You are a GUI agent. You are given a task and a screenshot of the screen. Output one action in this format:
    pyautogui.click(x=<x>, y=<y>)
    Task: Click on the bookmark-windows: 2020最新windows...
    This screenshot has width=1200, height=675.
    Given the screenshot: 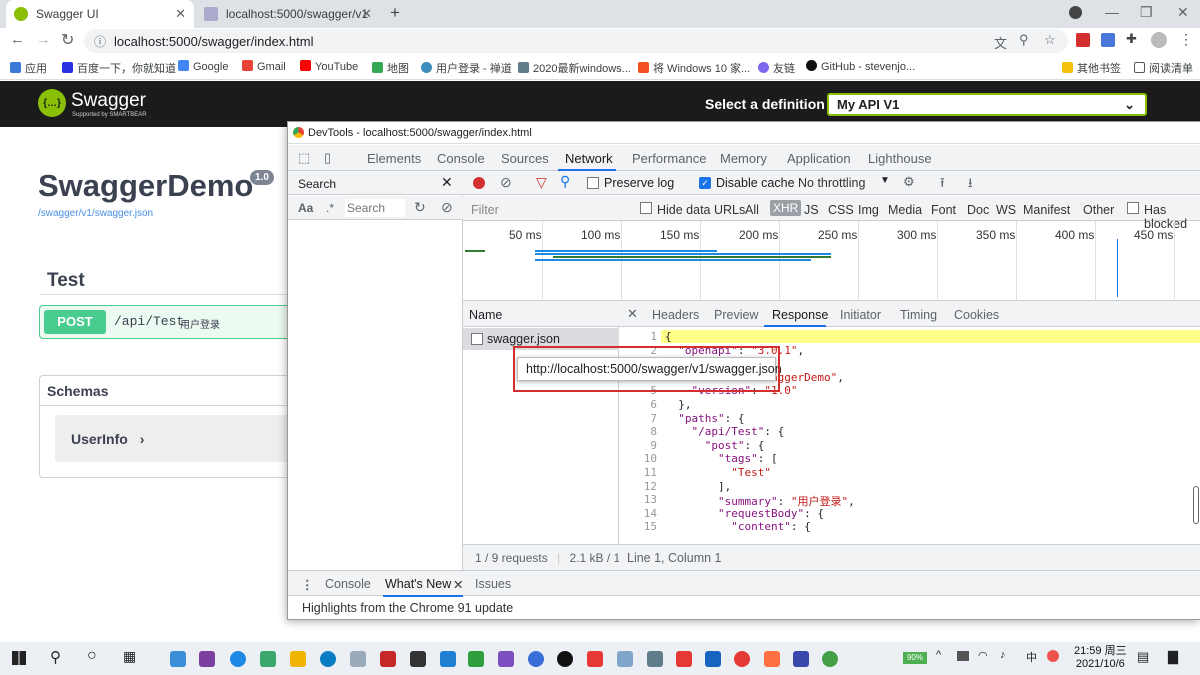 What is the action you would take?
    pyautogui.click(x=574, y=68)
    